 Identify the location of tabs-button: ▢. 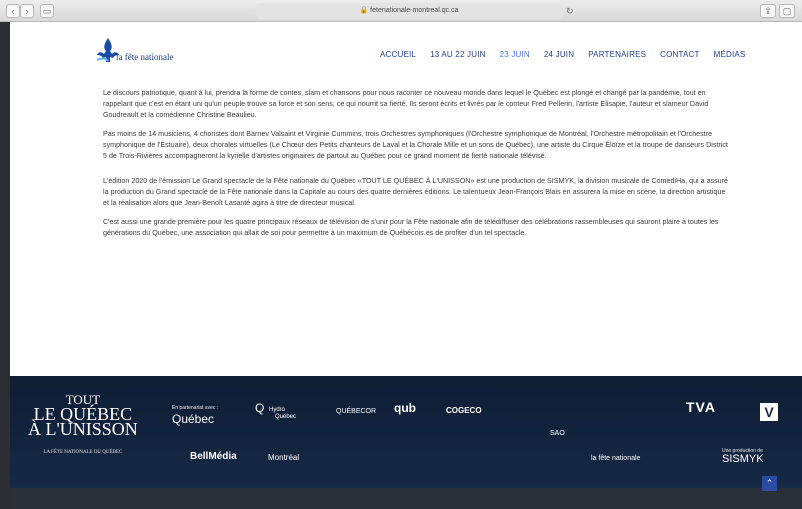
(787, 11).